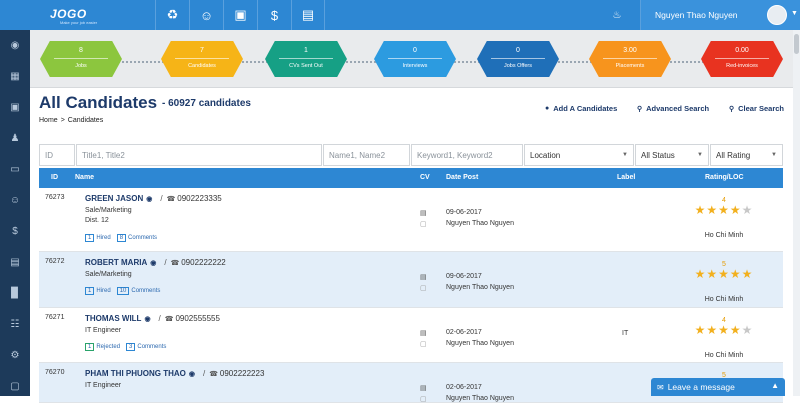 The image size is (800, 405). What do you see at coordinates (81, 59) in the screenshot?
I see `stat-card-jobs: 8 Jobs` at bounding box center [81, 59].